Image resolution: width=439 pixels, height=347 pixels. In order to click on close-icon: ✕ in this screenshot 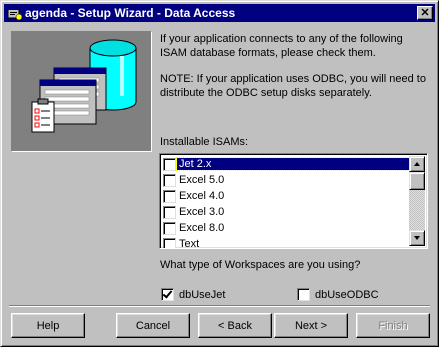, I will do `click(425, 13)`.